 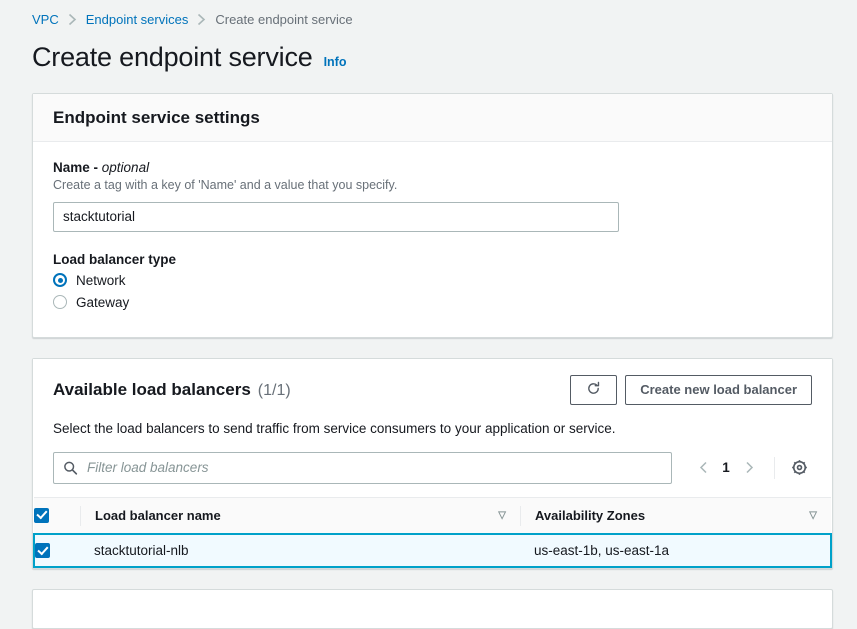 What do you see at coordinates (115, 259) in the screenshot?
I see `load-balancer-type-label: Load balancer type` at bounding box center [115, 259].